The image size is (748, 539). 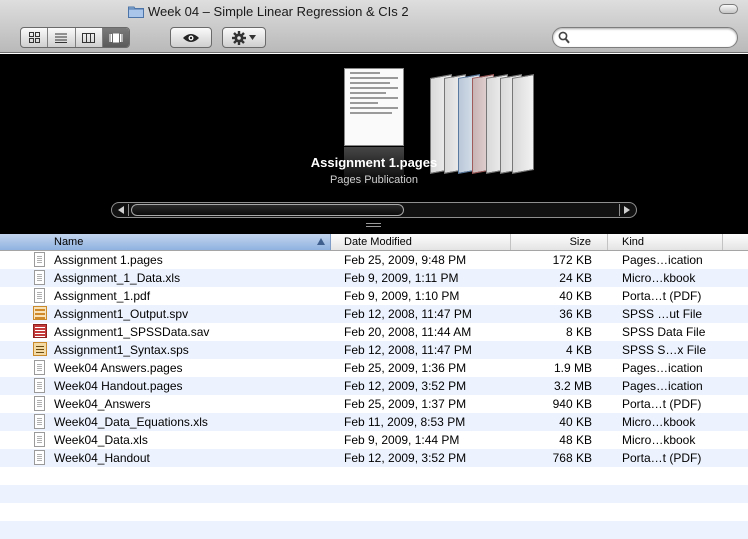 What do you see at coordinates (69, 242) in the screenshot?
I see `column-header-name-label: Name` at bounding box center [69, 242].